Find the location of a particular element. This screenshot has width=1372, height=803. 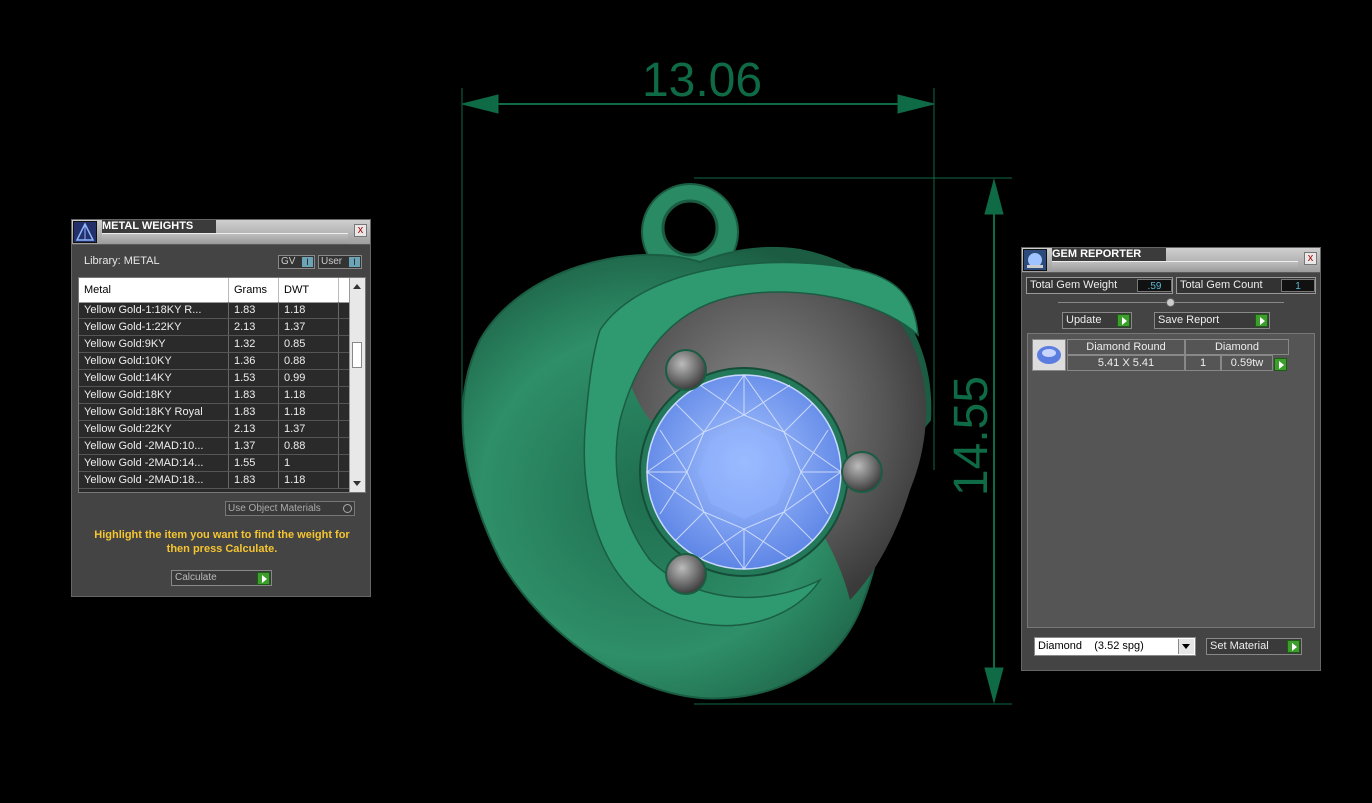

gem-thumbnail is located at coordinates (1049, 355).